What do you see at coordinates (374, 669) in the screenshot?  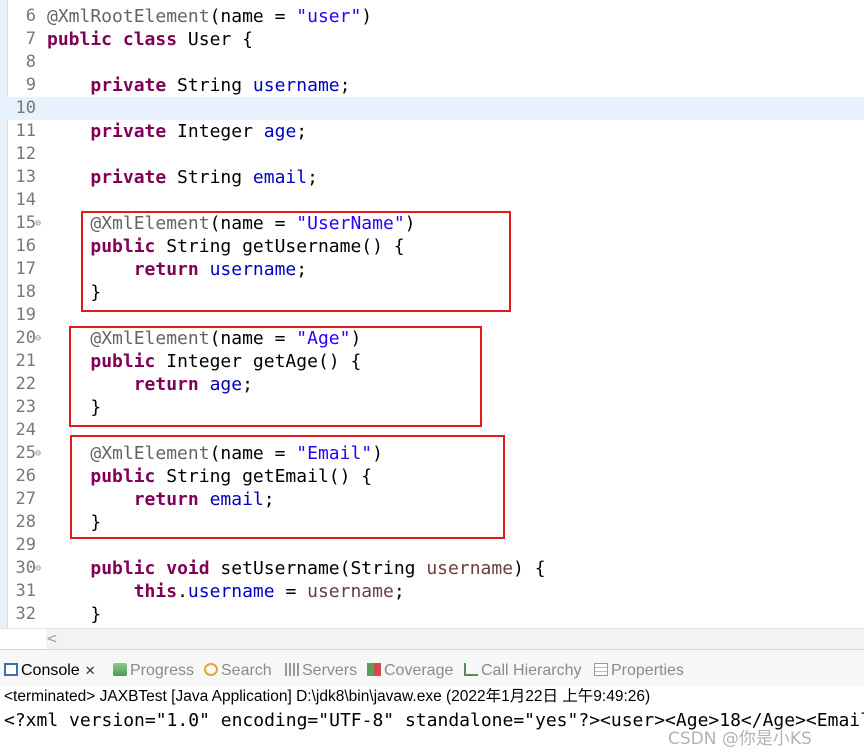 I see `coverage-icon` at bounding box center [374, 669].